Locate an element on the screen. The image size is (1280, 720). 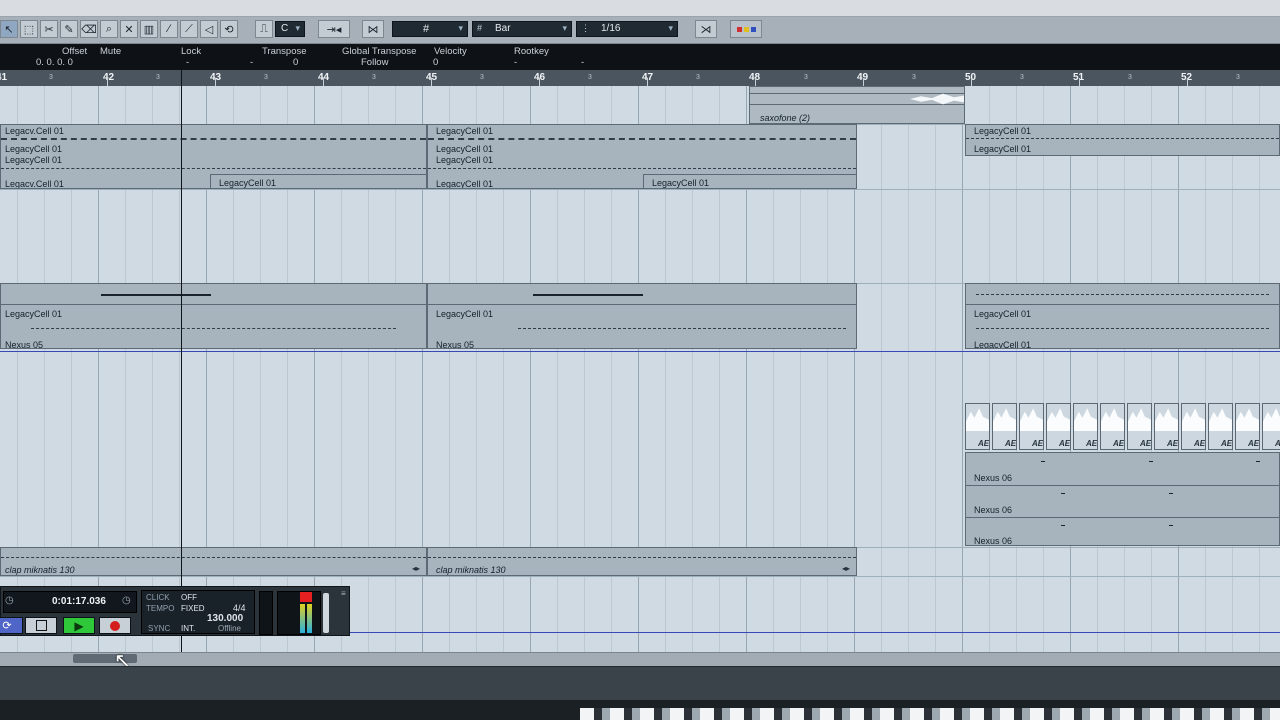
snap-zero-crossing-icon: ⋈ is located at coordinates (373, 29).